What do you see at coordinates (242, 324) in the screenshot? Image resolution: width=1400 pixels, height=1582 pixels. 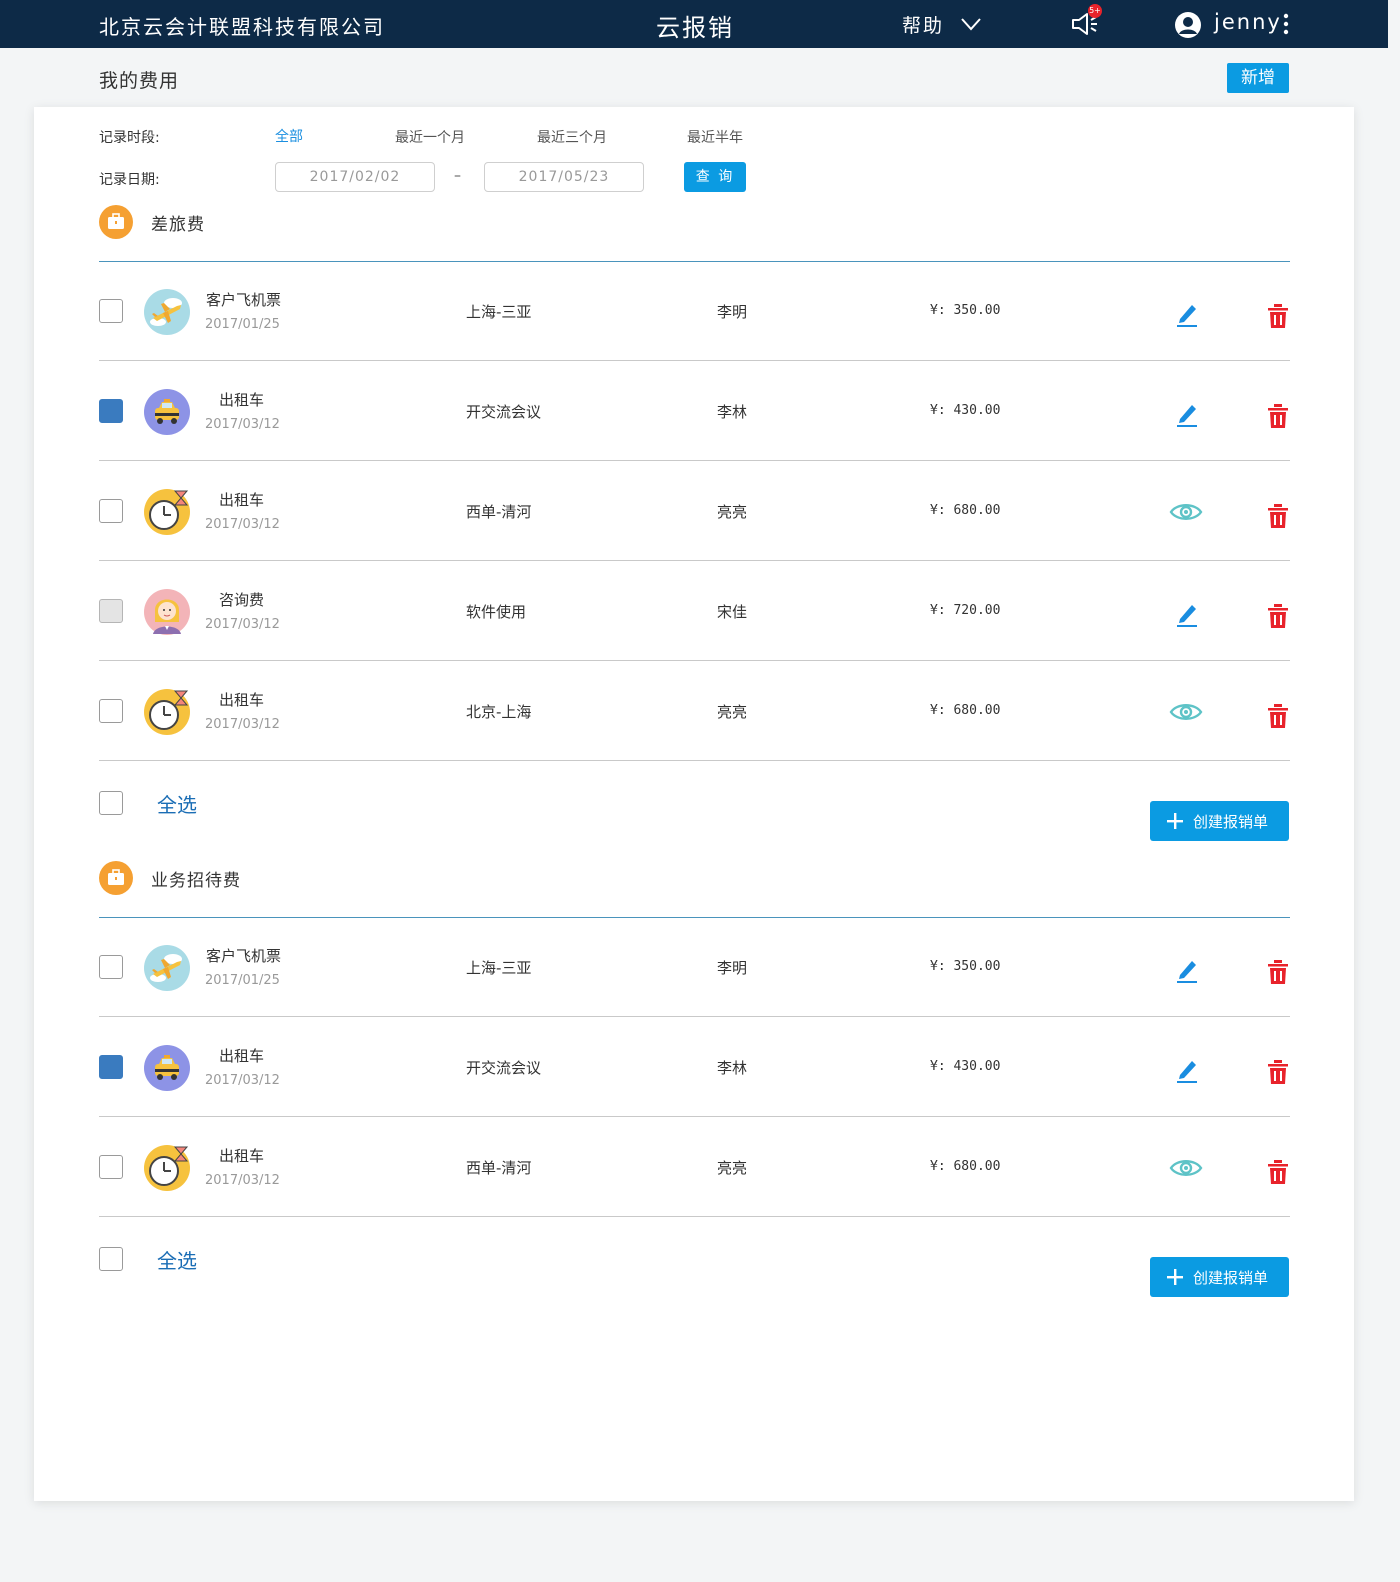 I see `expense-date: 2017/01/25` at bounding box center [242, 324].